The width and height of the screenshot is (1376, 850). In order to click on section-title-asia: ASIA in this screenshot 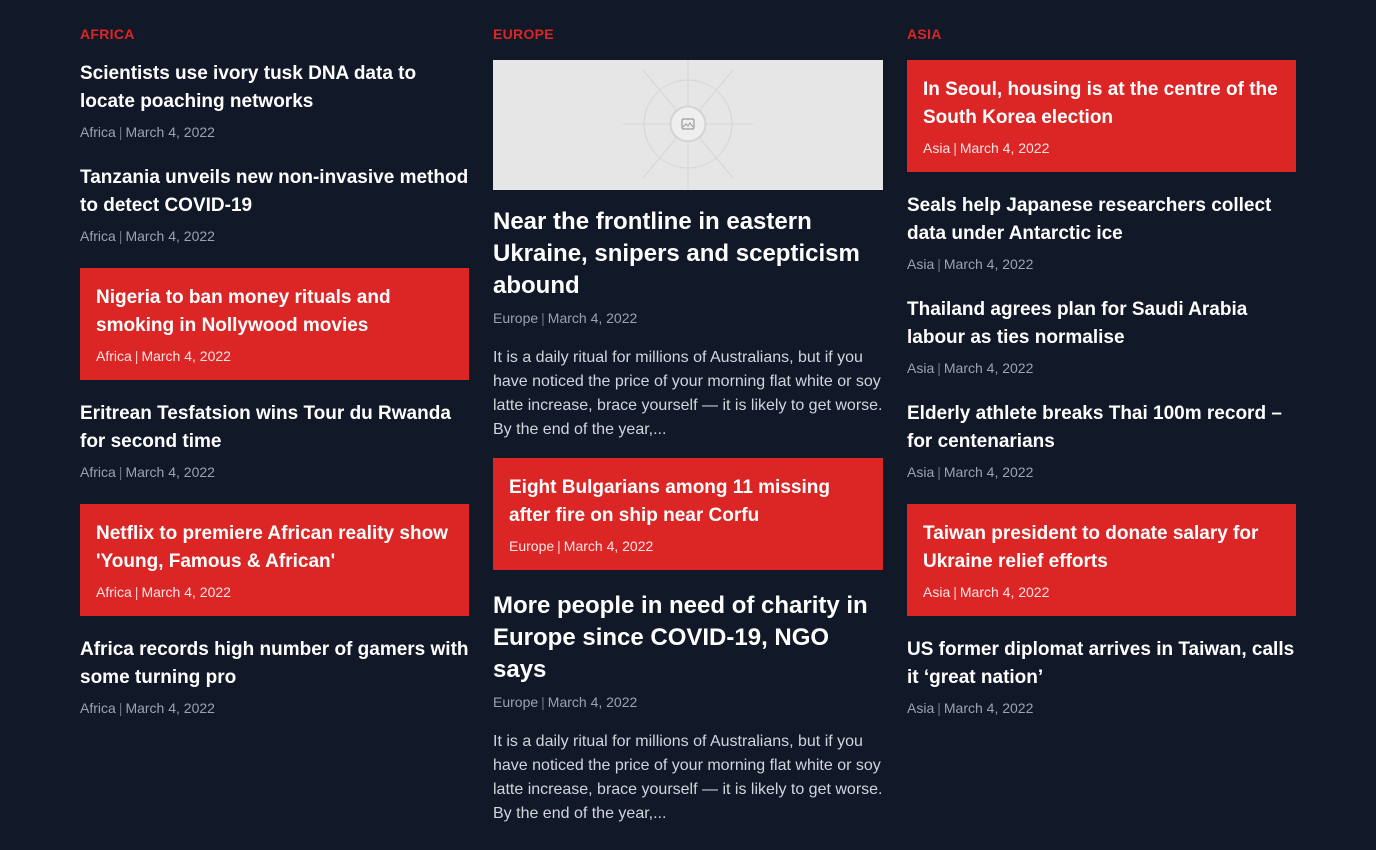, I will do `click(1101, 34)`.